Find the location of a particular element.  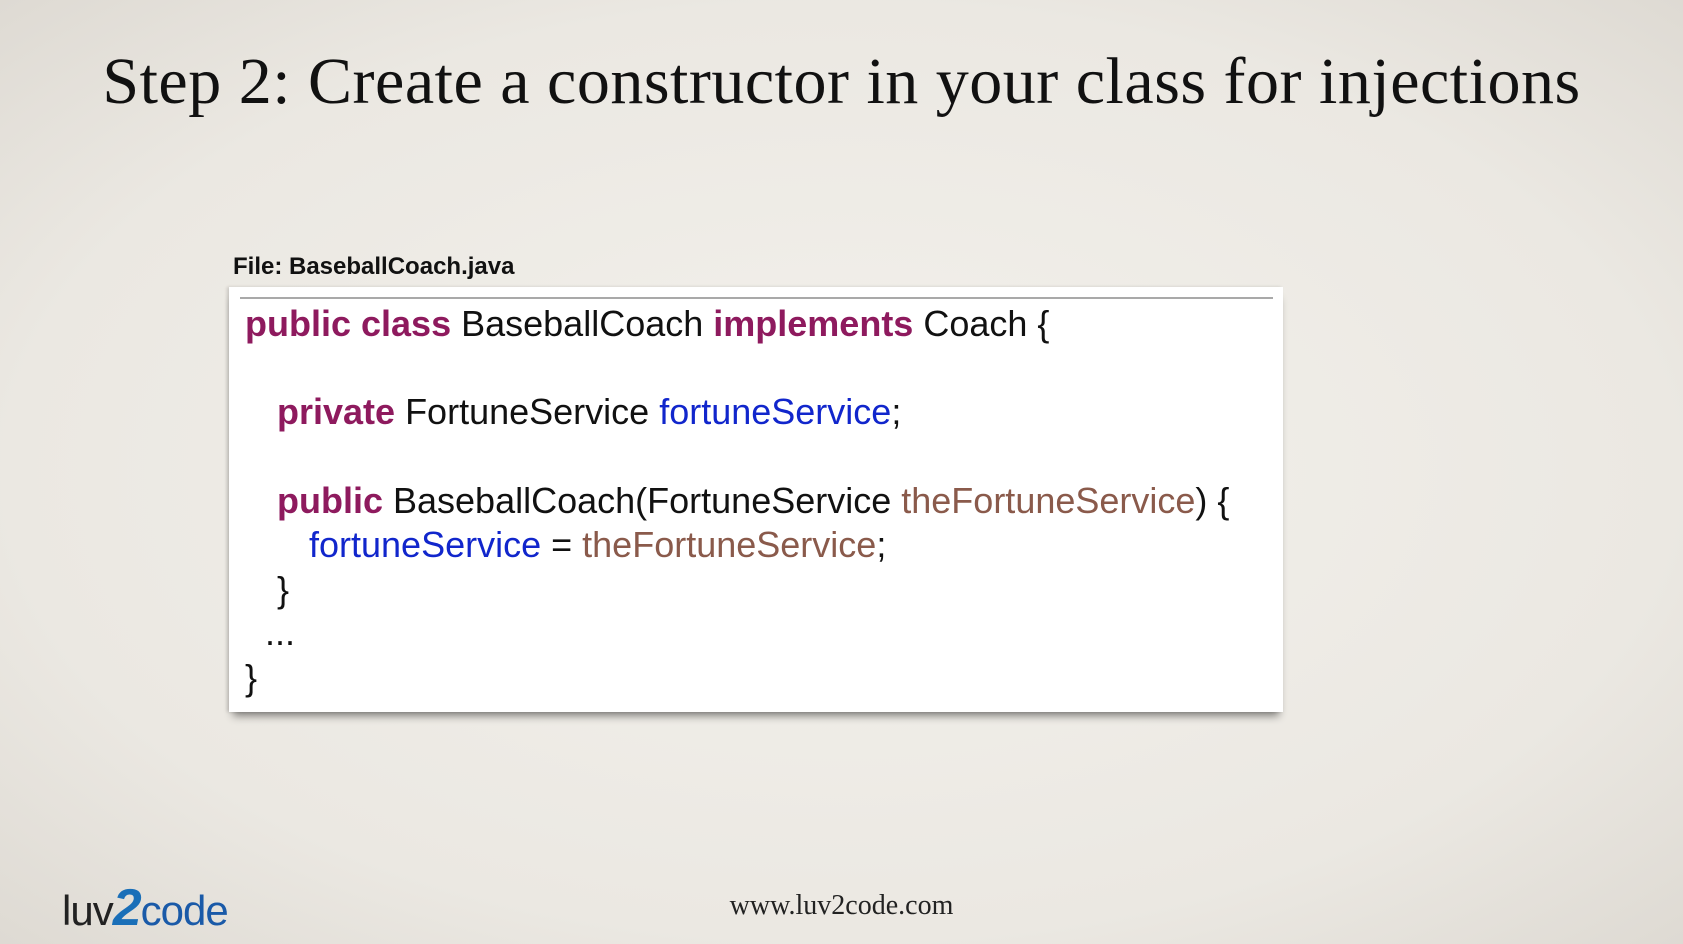

code-line-close-class: } is located at coordinates (251, 677).